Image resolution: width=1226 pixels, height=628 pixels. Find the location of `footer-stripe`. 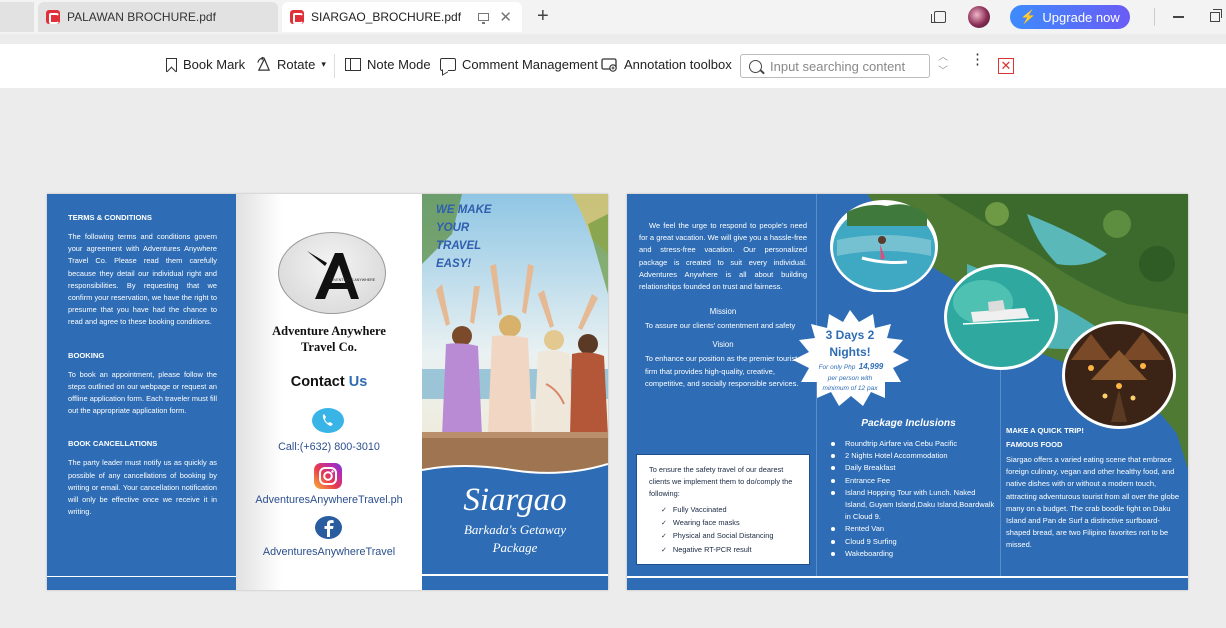

footer-stripe is located at coordinates (141, 583).